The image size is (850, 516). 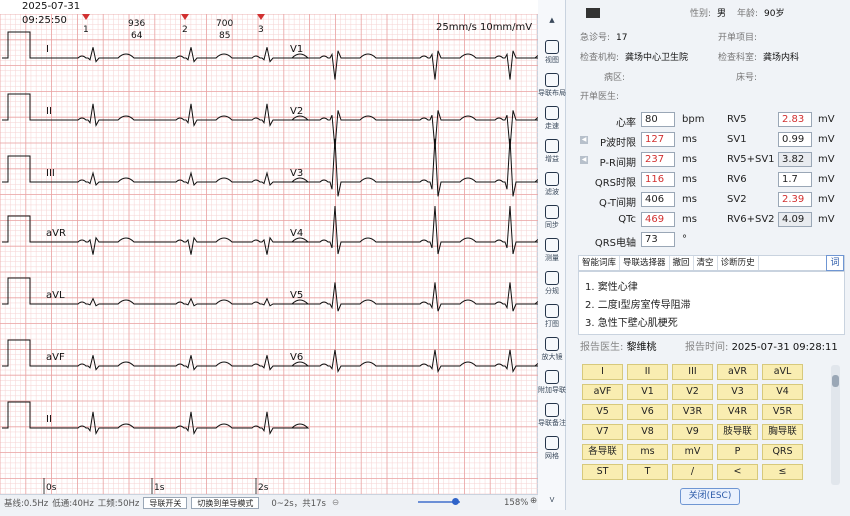 I want to click on keypad-key: V5R, so click(x=782, y=412).